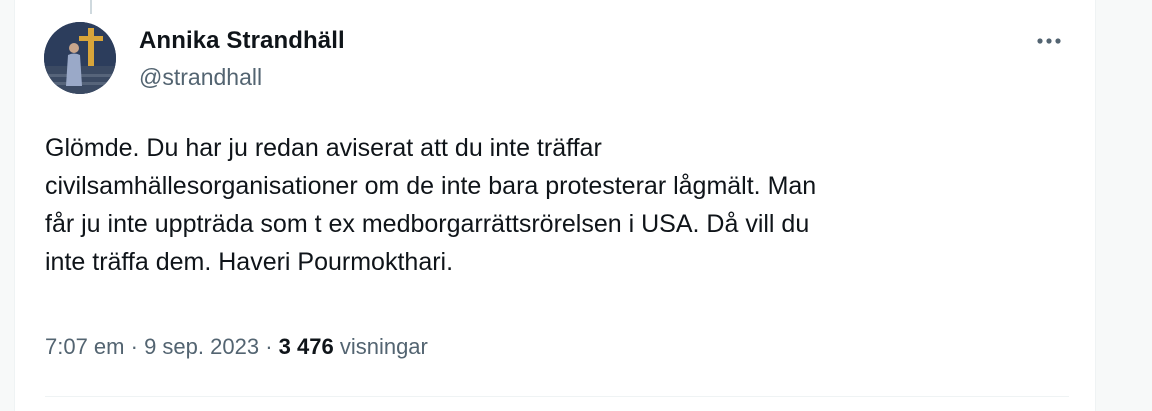  I want to click on tweet-meta: 7:07 em · 9 sep. 2023 · 3 476 visningar, so click(236, 347).